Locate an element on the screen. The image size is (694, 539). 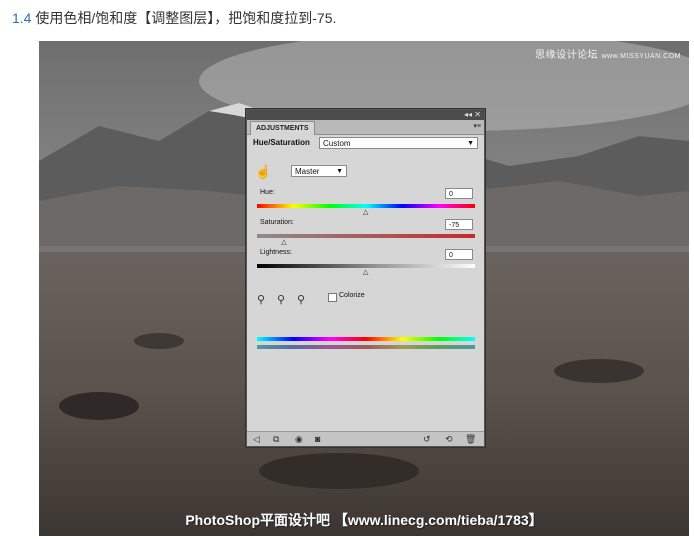
saturation-slider-thumb: △ is located at coordinates (283, 242).